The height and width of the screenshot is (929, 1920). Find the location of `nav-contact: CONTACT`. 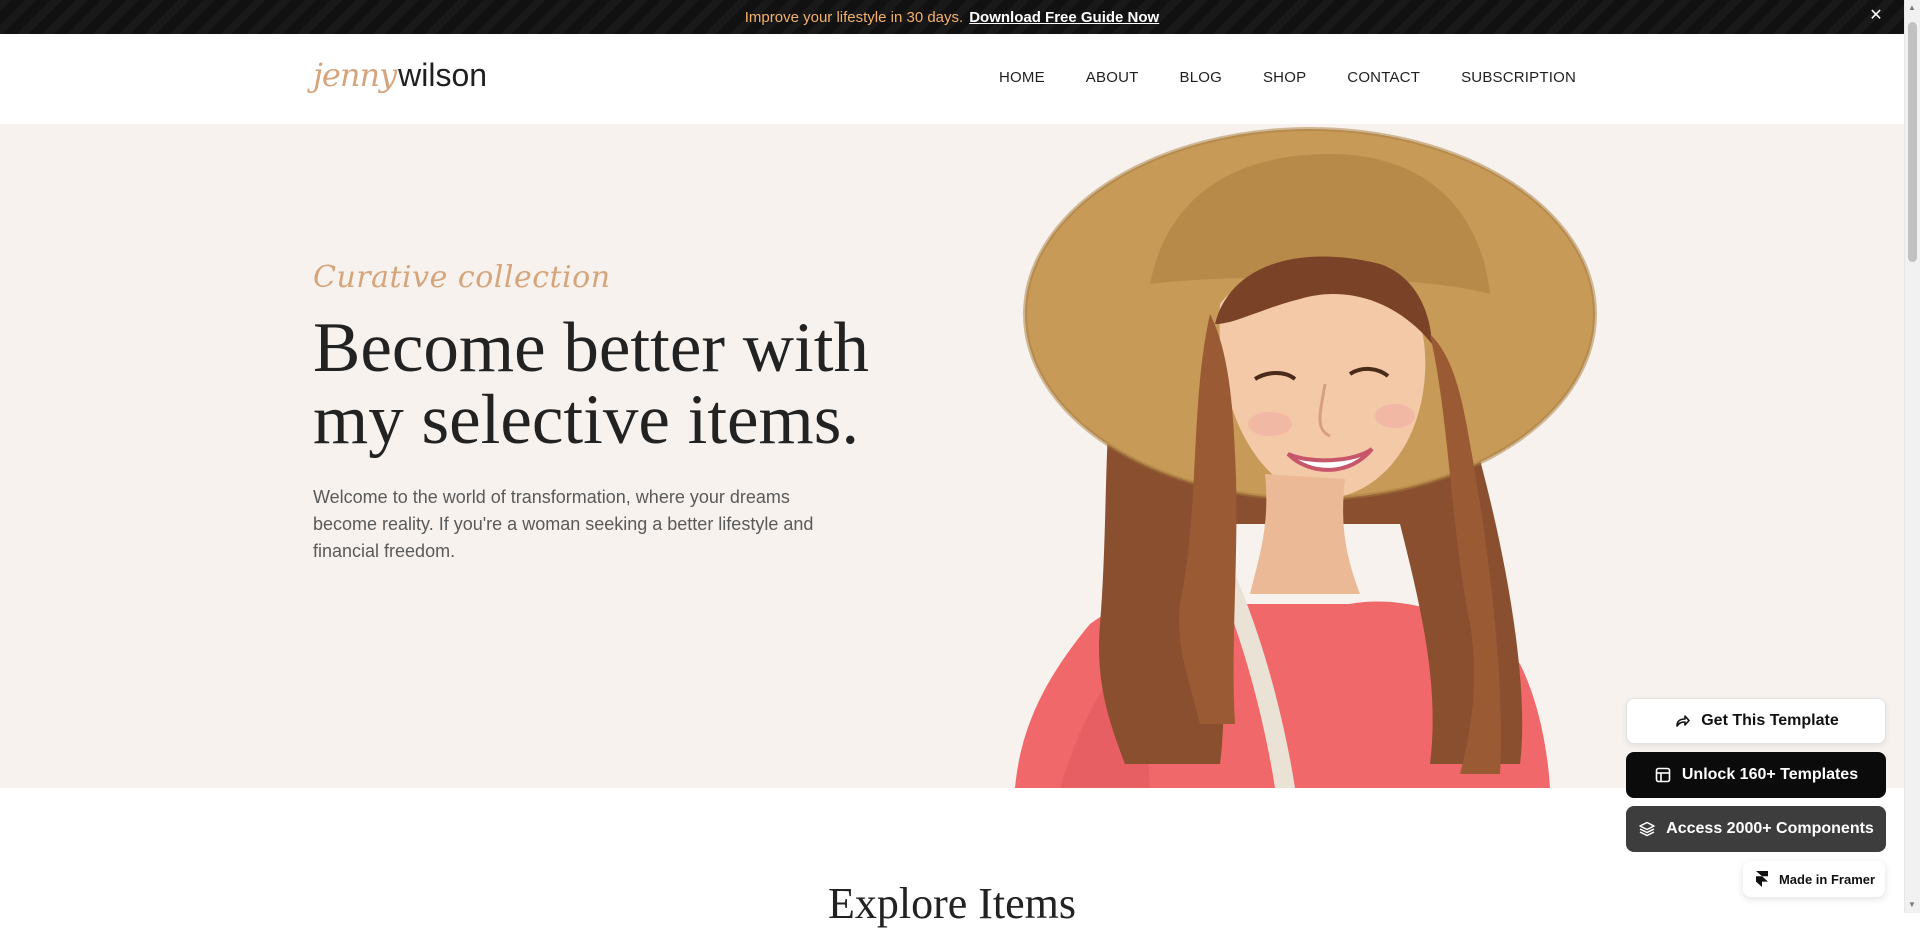

nav-contact: CONTACT is located at coordinates (1383, 77).